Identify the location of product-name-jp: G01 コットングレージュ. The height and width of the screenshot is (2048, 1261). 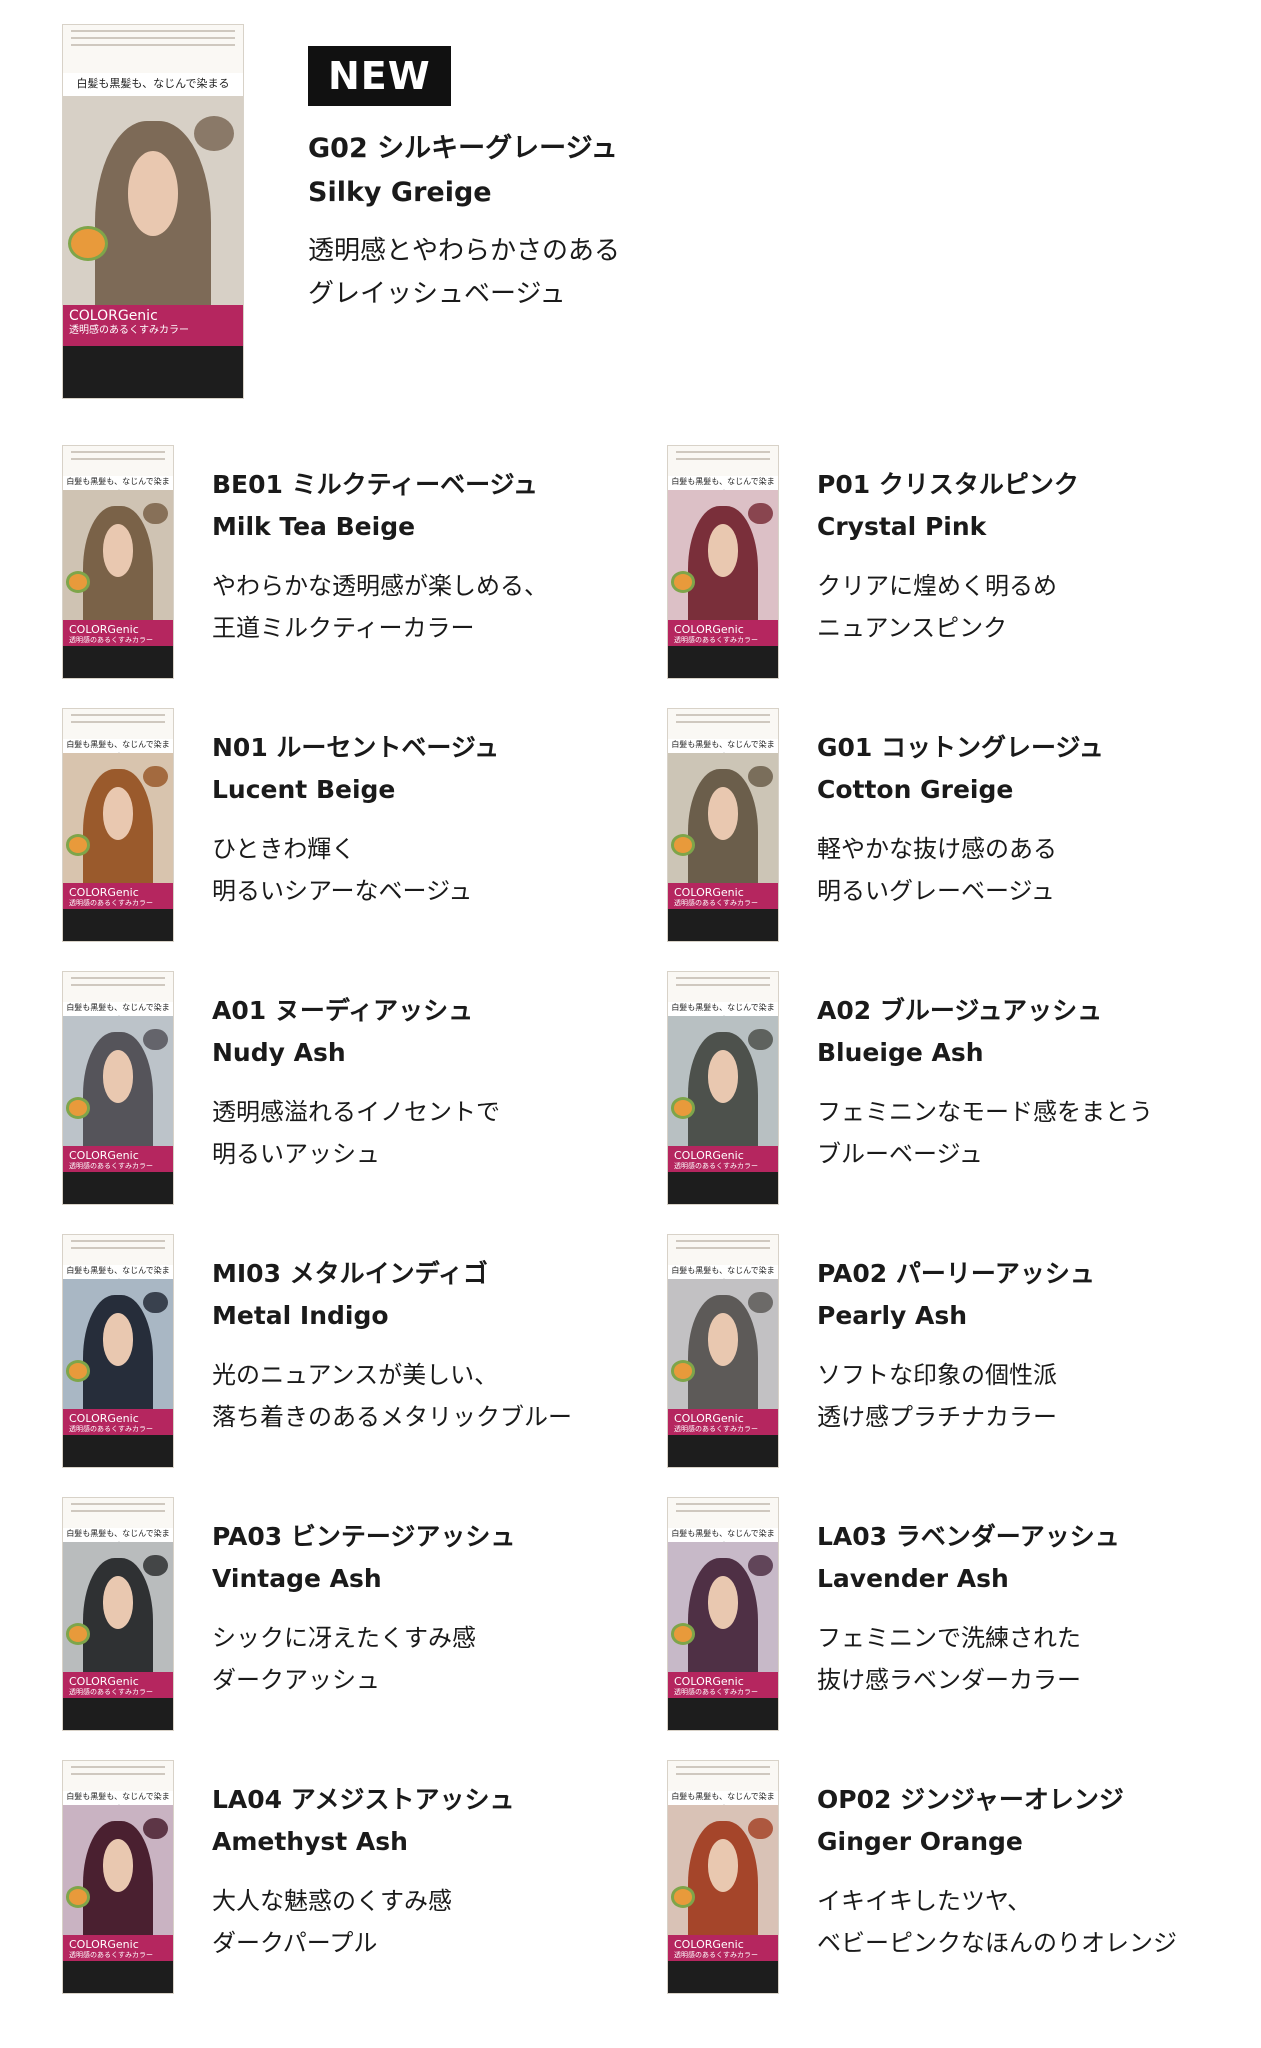
(960, 747).